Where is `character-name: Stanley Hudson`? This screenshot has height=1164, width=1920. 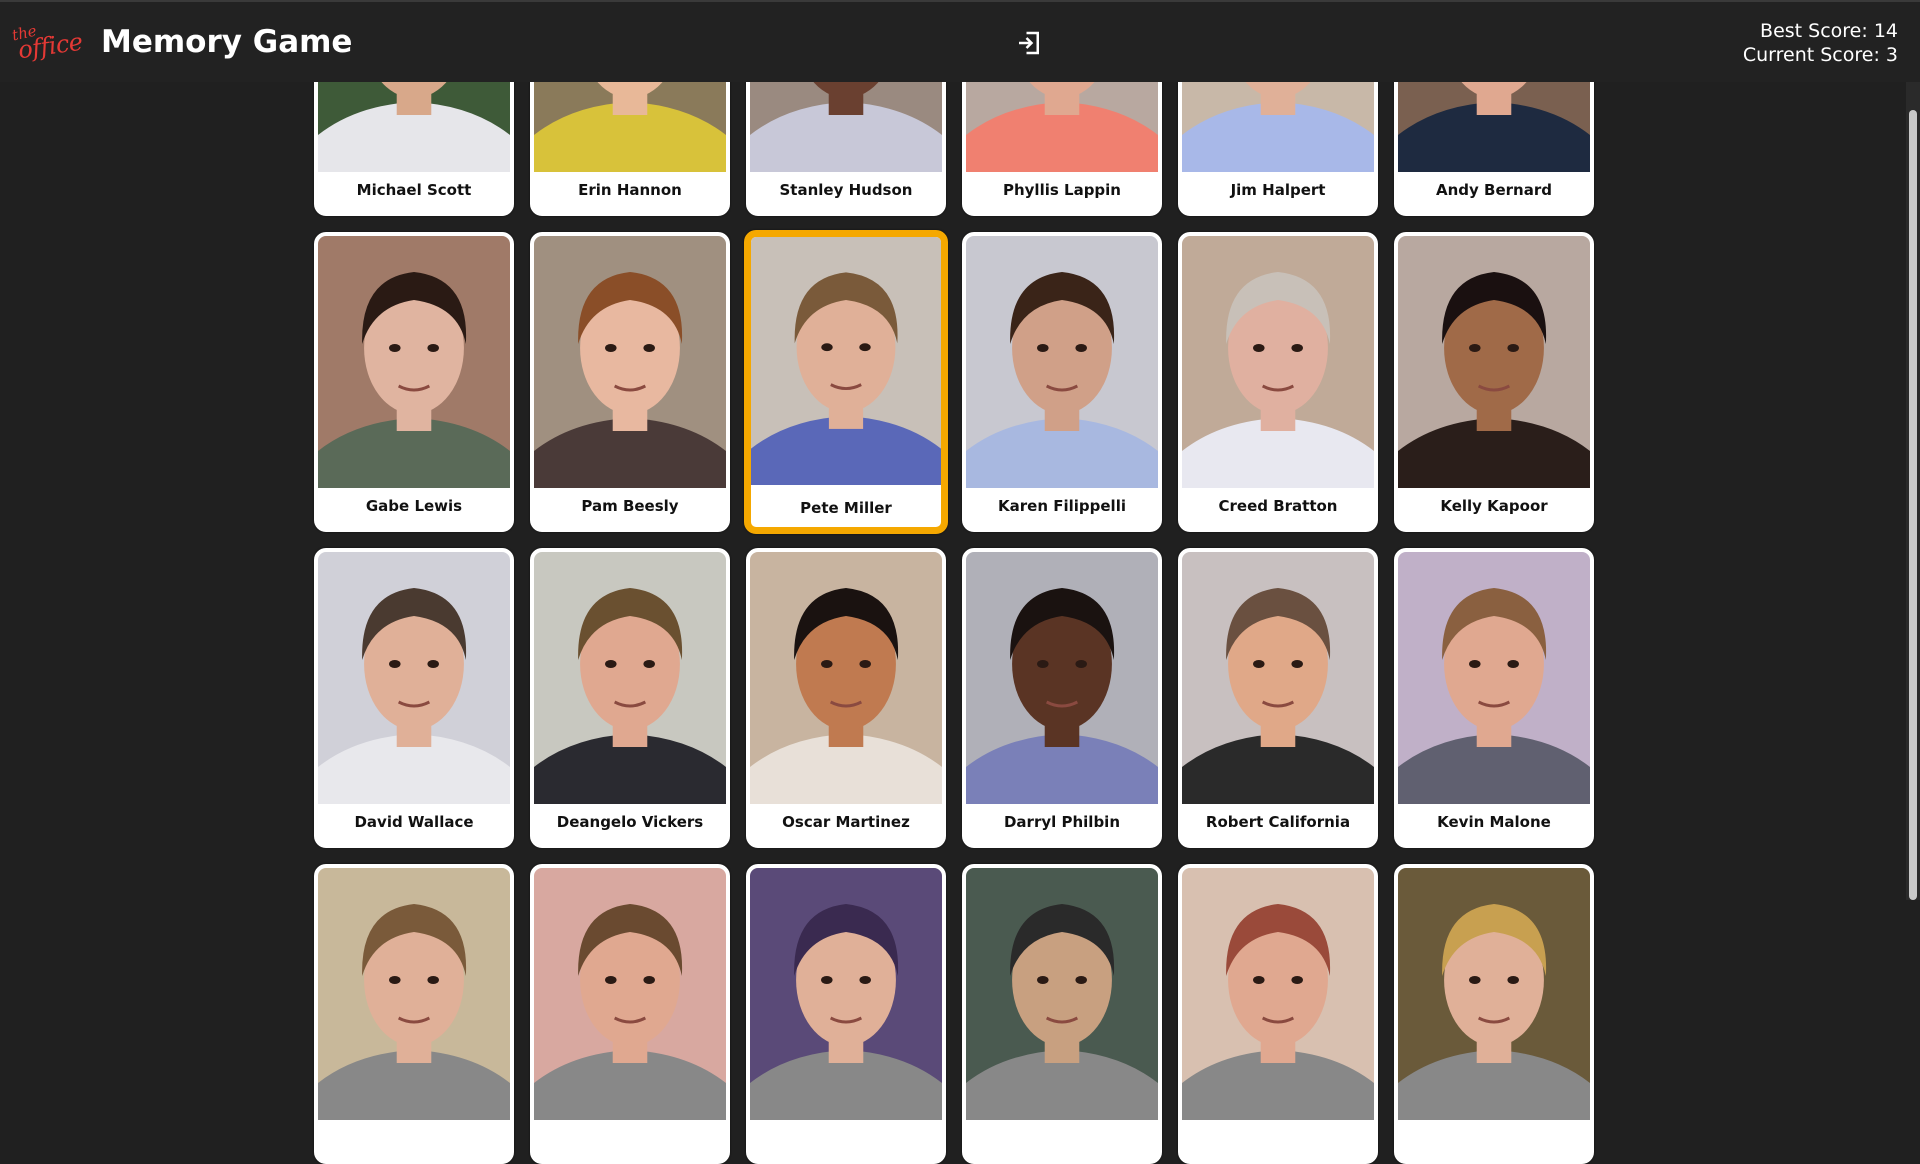 character-name: Stanley Hudson is located at coordinates (846, 190).